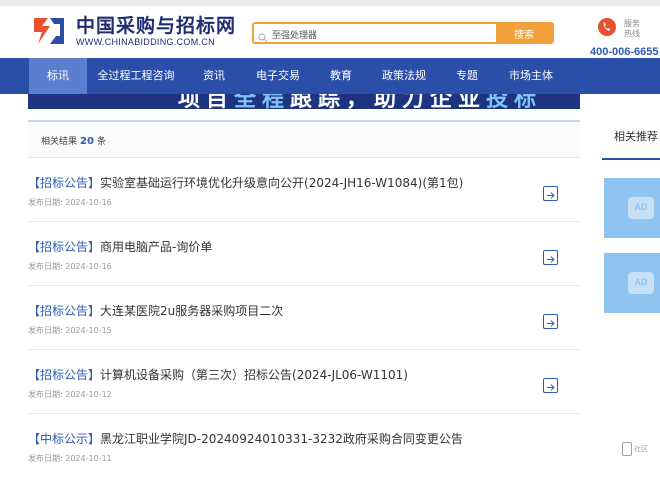 This screenshot has width=660, height=478. I want to click on item-date: 发布日期: 2024-10-12, so click(70, 394).